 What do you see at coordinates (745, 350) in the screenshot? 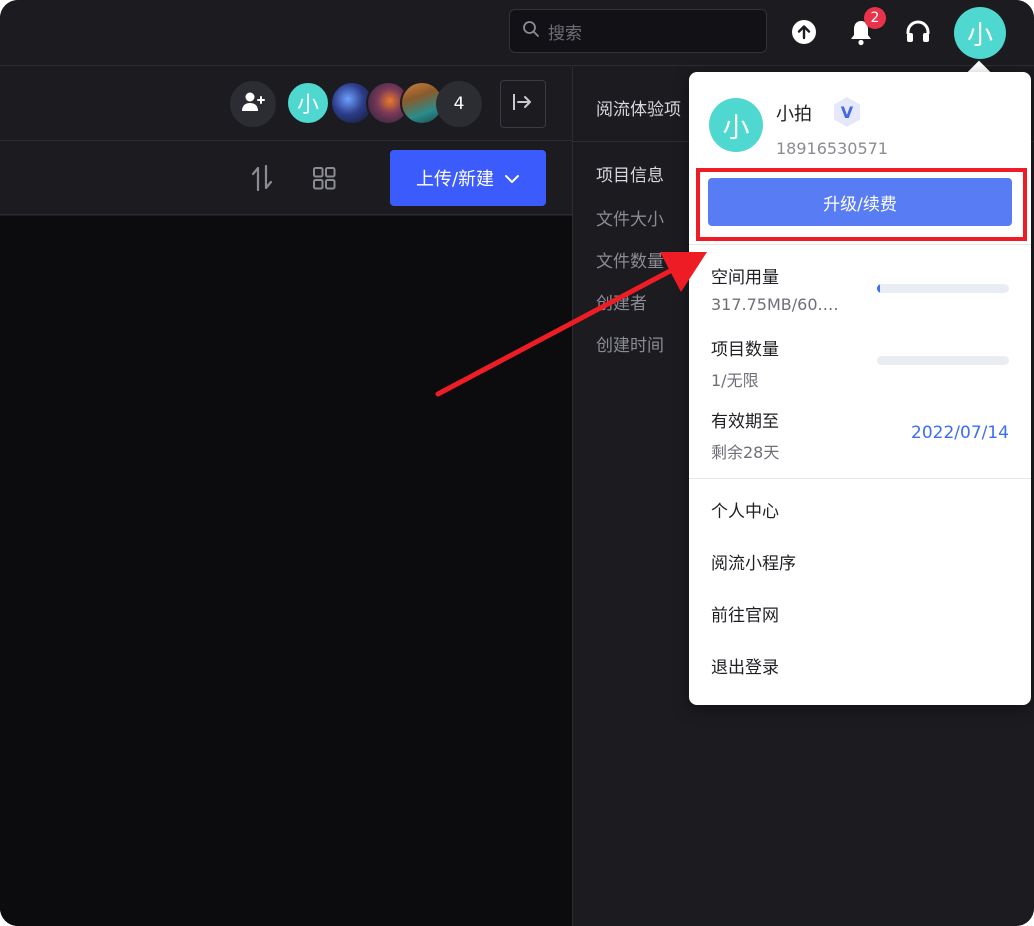
I see `project-count-label: 项目数量` at bounding box center [745, 350].